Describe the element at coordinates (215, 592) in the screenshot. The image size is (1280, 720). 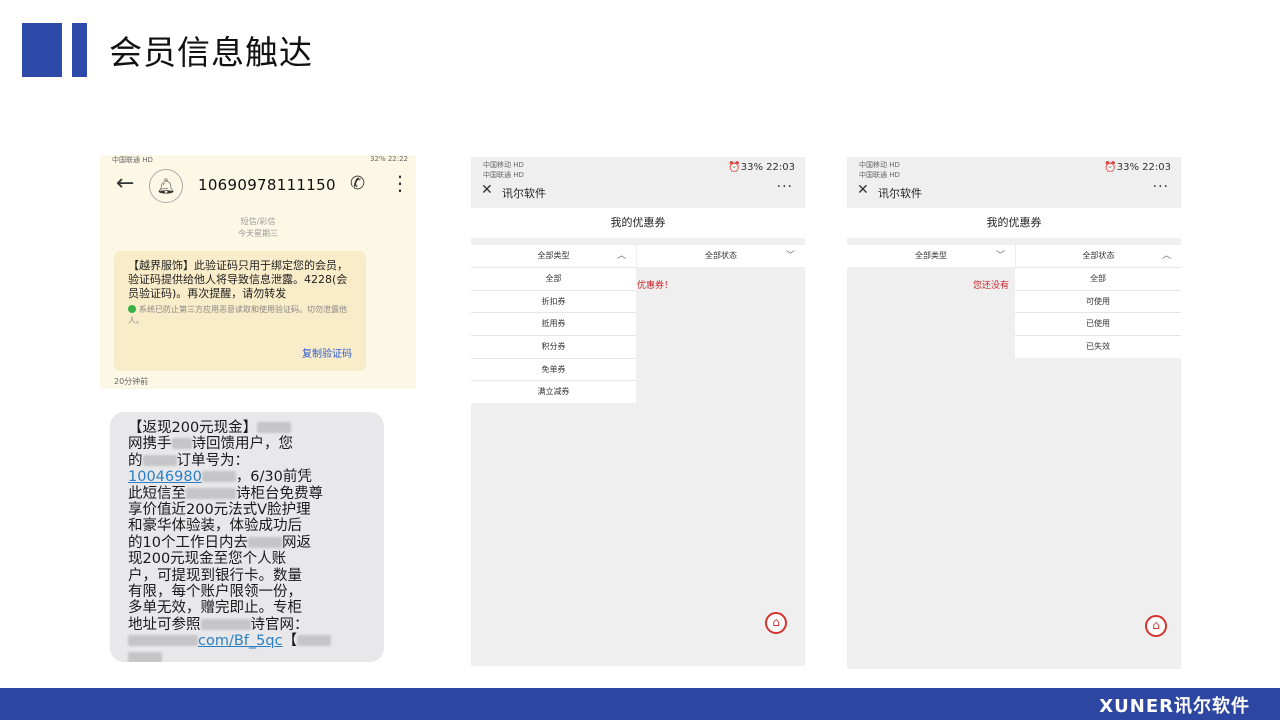
I see `promo-line: 有限，每个账户限领一份，` at that location.